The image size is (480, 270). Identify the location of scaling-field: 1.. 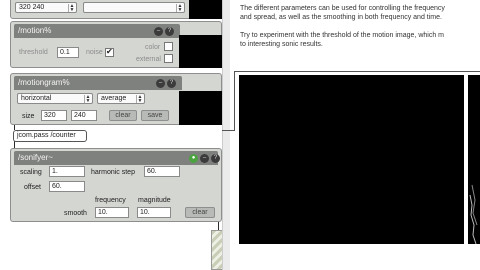
(67, 171).